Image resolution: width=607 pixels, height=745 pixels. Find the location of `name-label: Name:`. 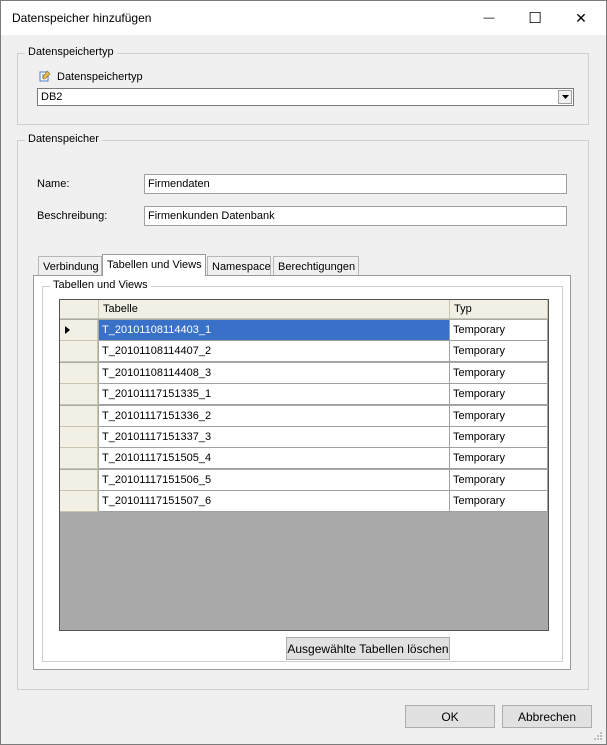

name-label: Name: is located at coordinates (53, 184).